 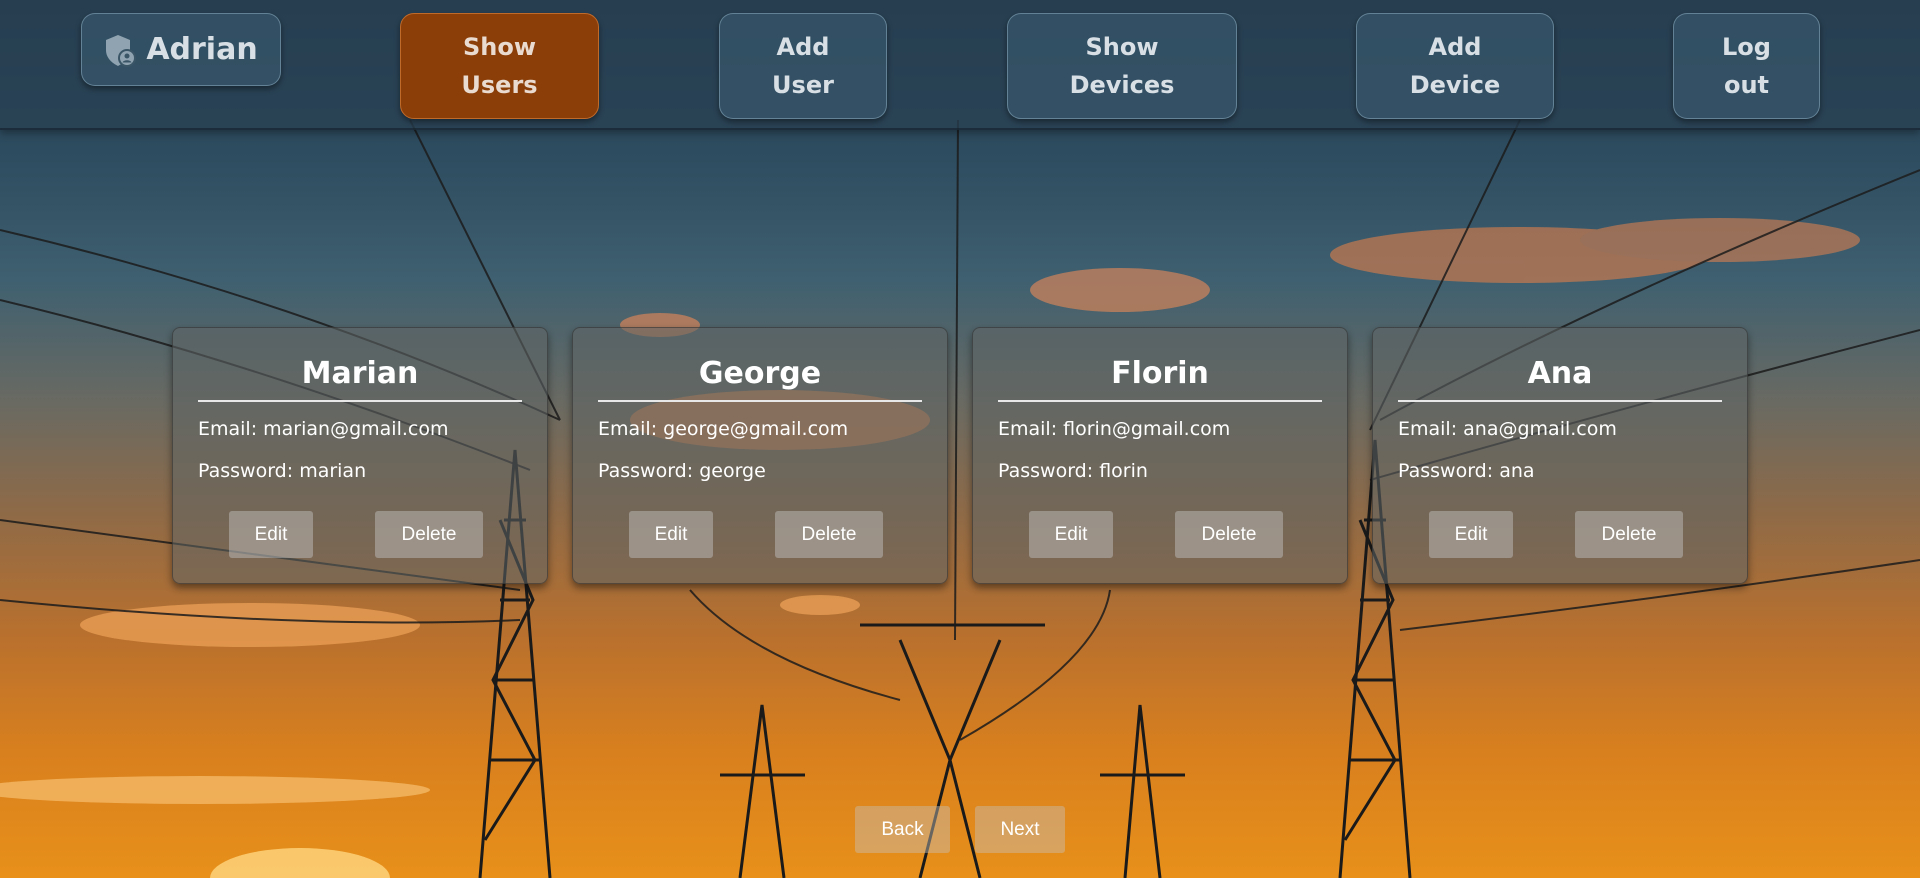 I want to click on add-user-button: Add User, so click(x=803, y=66).